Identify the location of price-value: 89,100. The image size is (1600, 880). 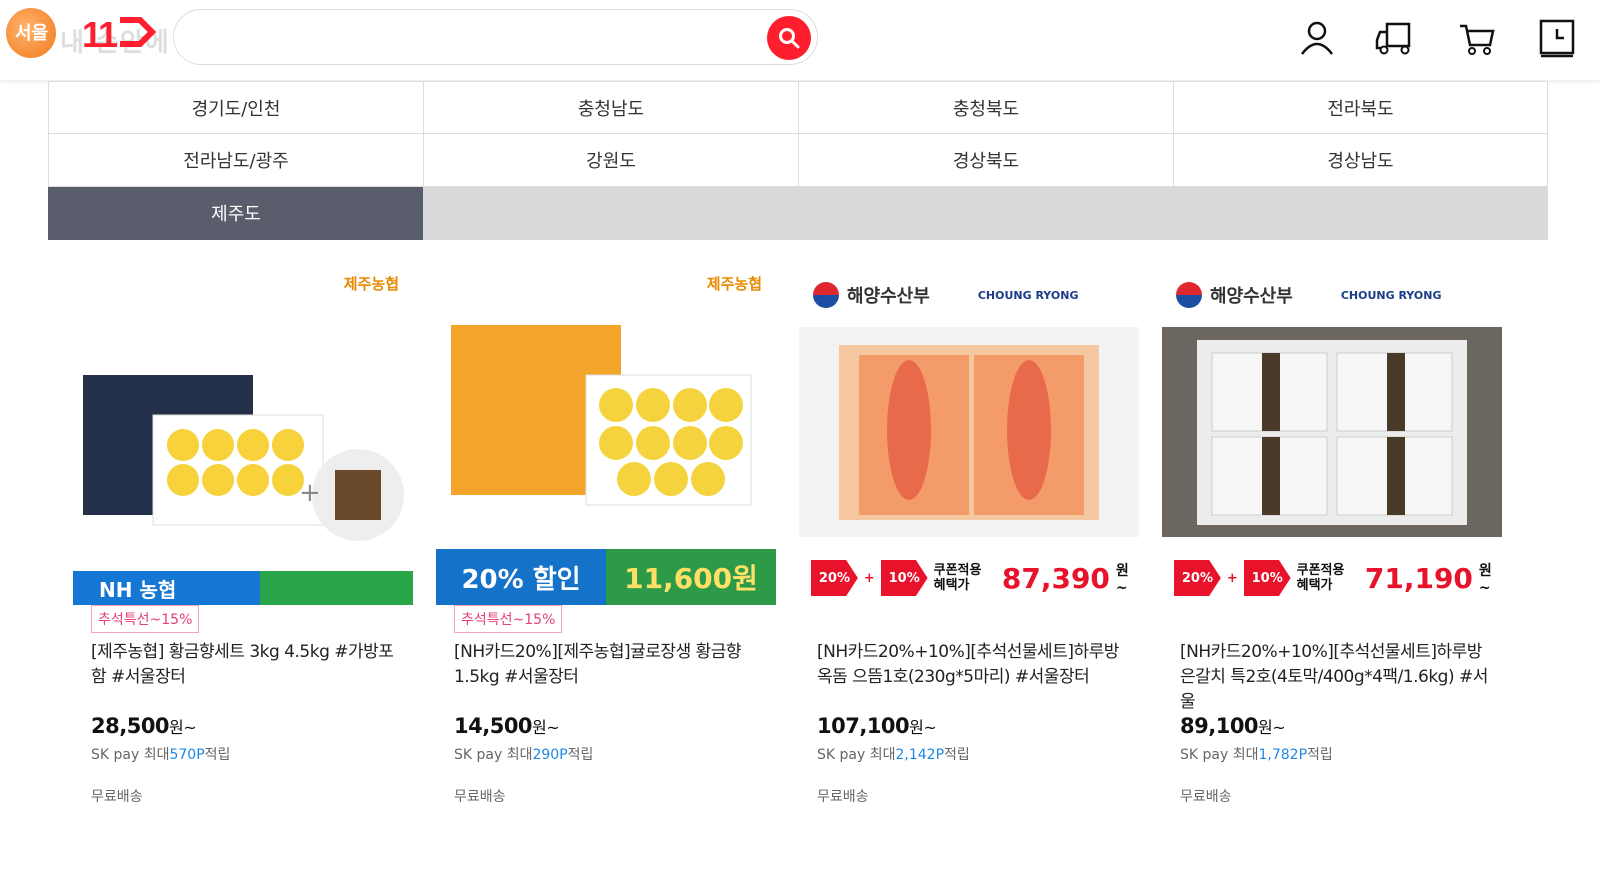
(1219, 726).